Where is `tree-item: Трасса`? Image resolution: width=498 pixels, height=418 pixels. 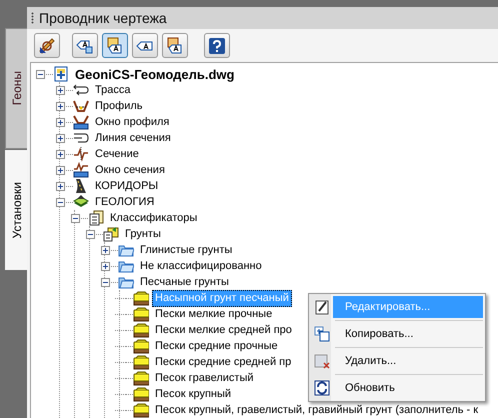
tree-item: Трасса is located at coordinates (113, 90).